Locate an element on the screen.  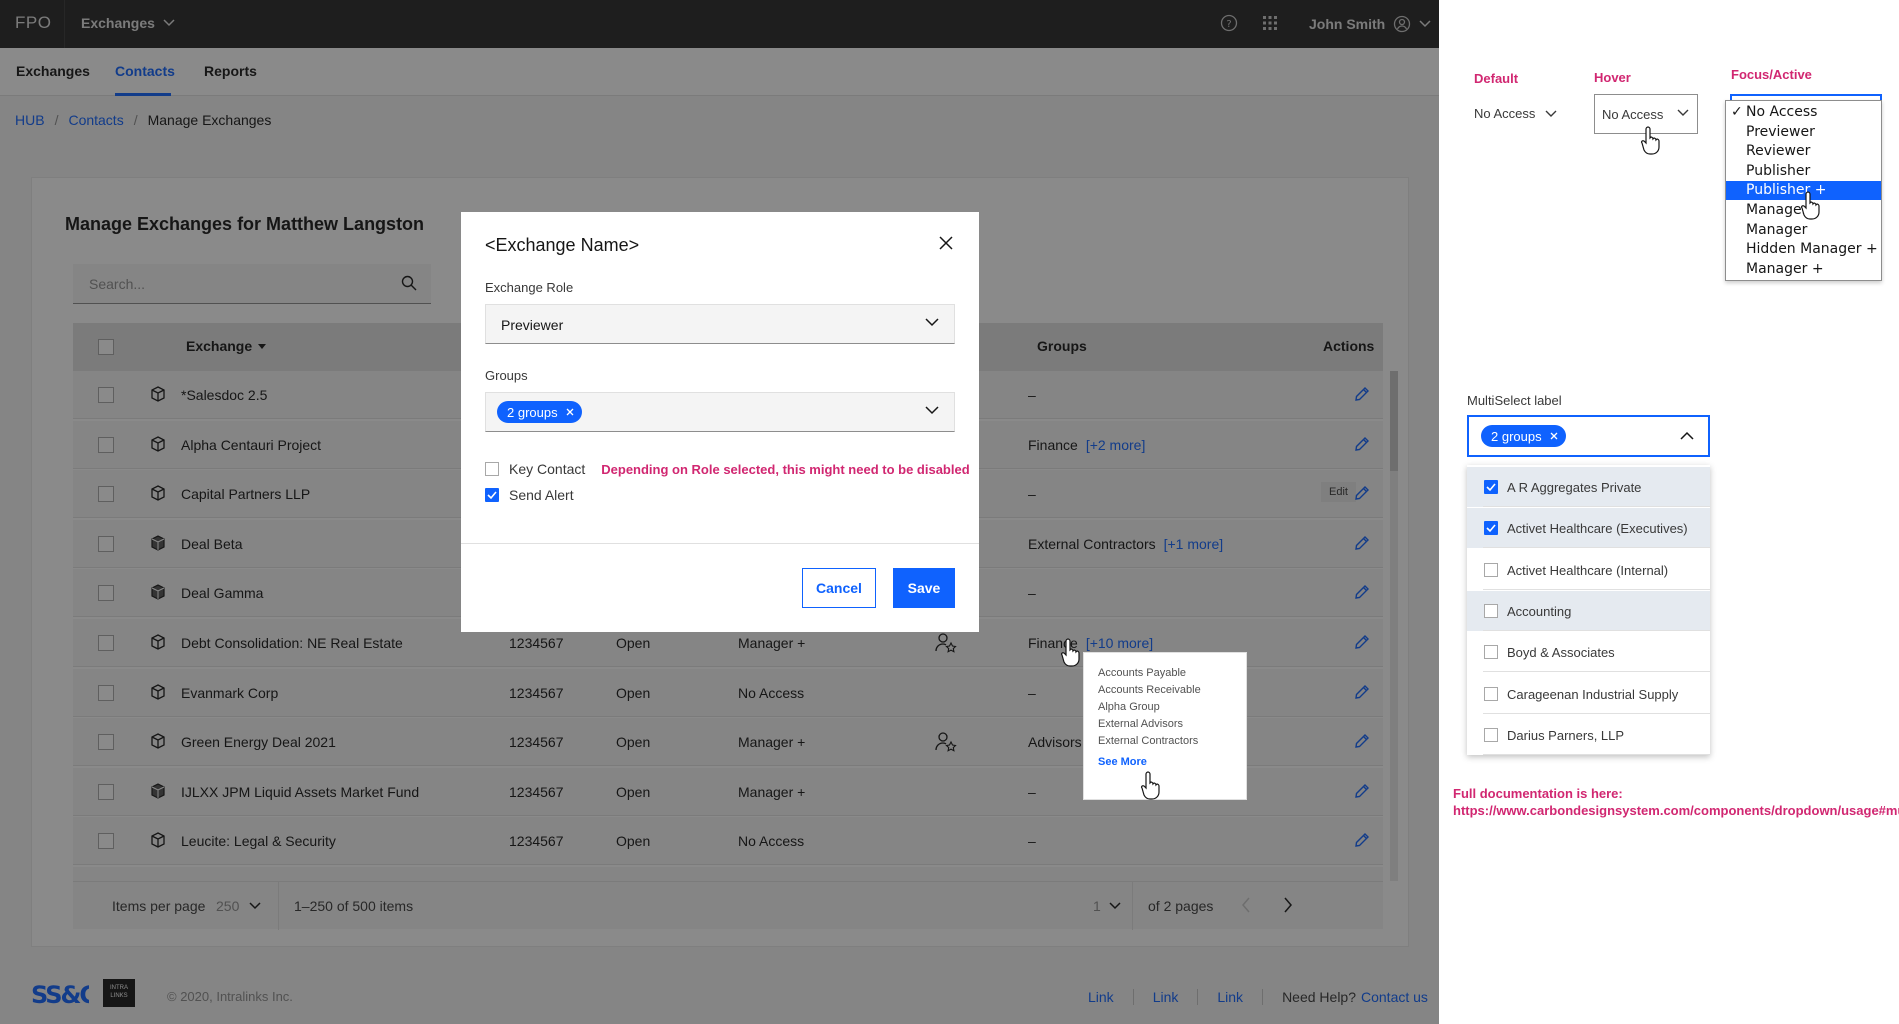
groups-label: Groups is located at coordinates (506, 375).